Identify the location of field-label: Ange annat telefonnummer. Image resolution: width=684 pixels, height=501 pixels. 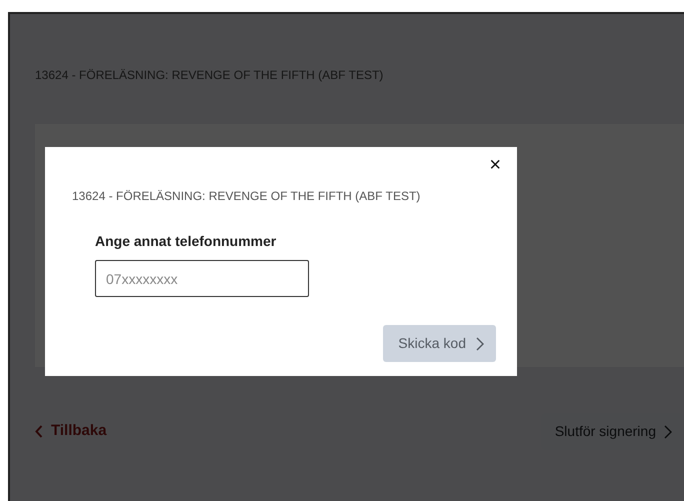
(186, 241).